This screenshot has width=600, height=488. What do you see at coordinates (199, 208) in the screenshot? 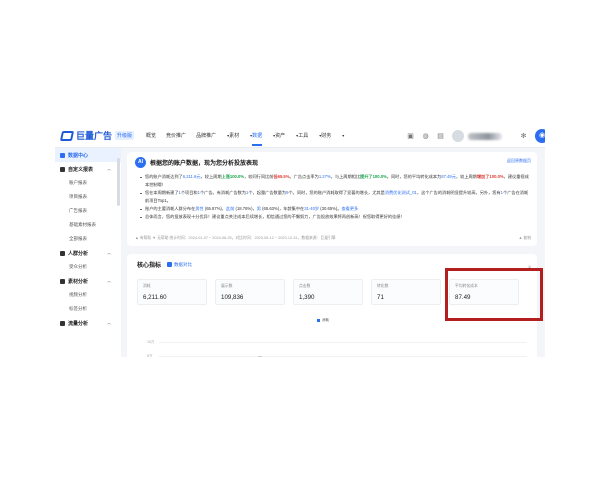
I see `bullet-segment: 男性` at bounding box center [199, 208].